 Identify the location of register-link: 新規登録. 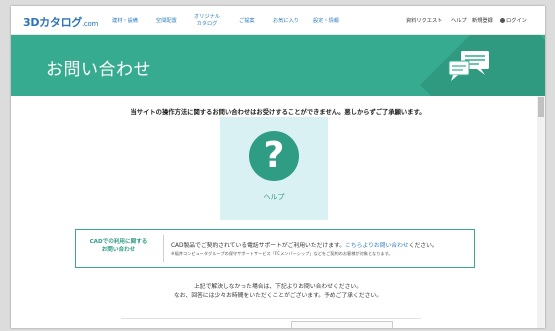
(482, 21).